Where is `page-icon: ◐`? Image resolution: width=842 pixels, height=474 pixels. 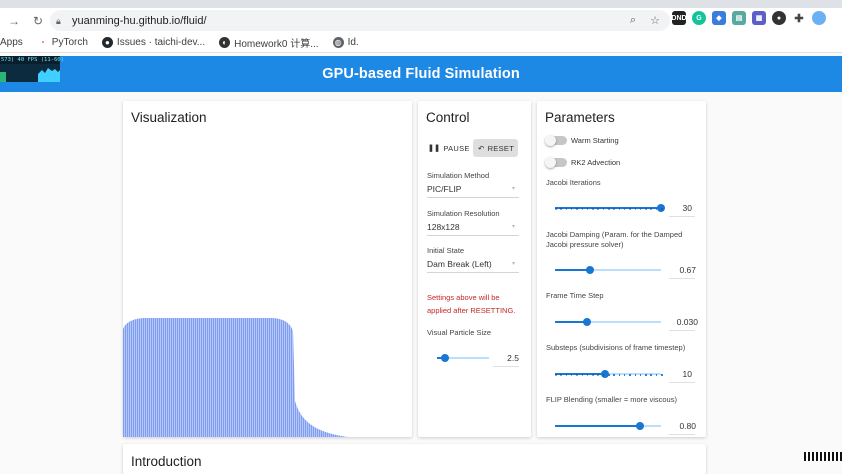 page-icon: ◐ is located at coordinates (225, 42).